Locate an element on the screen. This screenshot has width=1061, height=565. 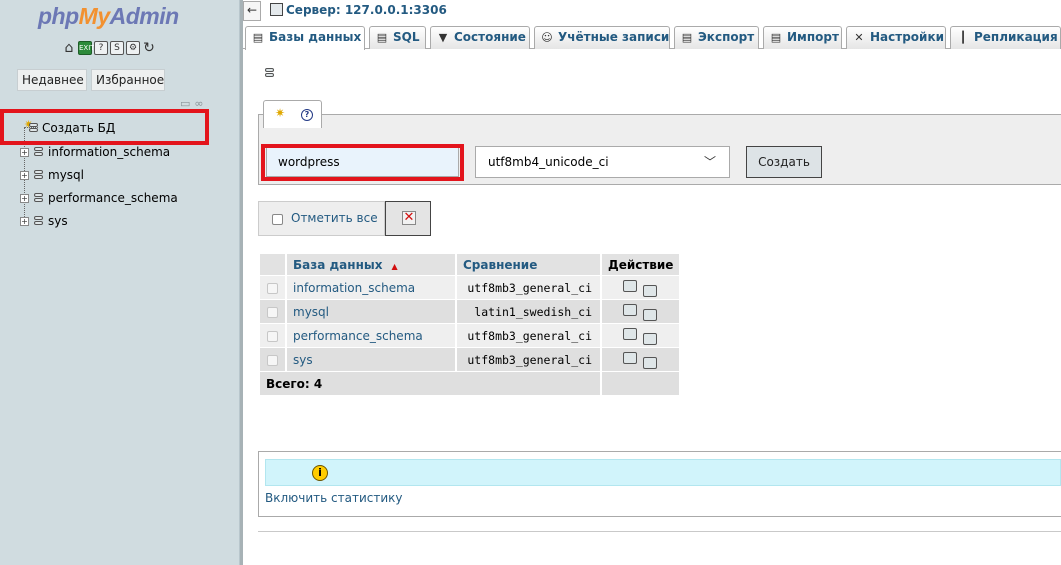
table-row: mysql latin1_swedish_ci is located at coordinates (471, 312).